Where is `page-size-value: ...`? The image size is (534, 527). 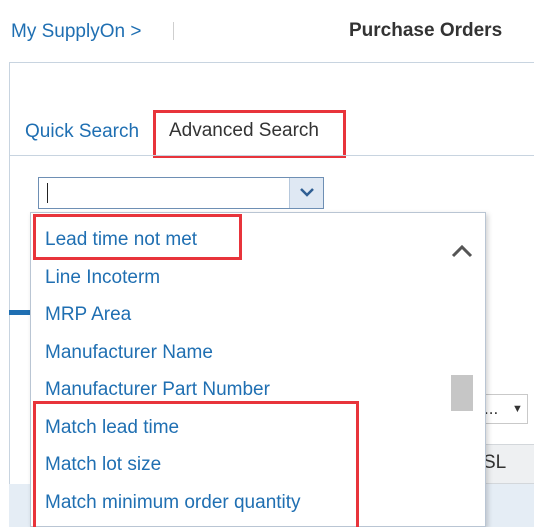
page-size-value: ... is located at coordinates (491, 408).